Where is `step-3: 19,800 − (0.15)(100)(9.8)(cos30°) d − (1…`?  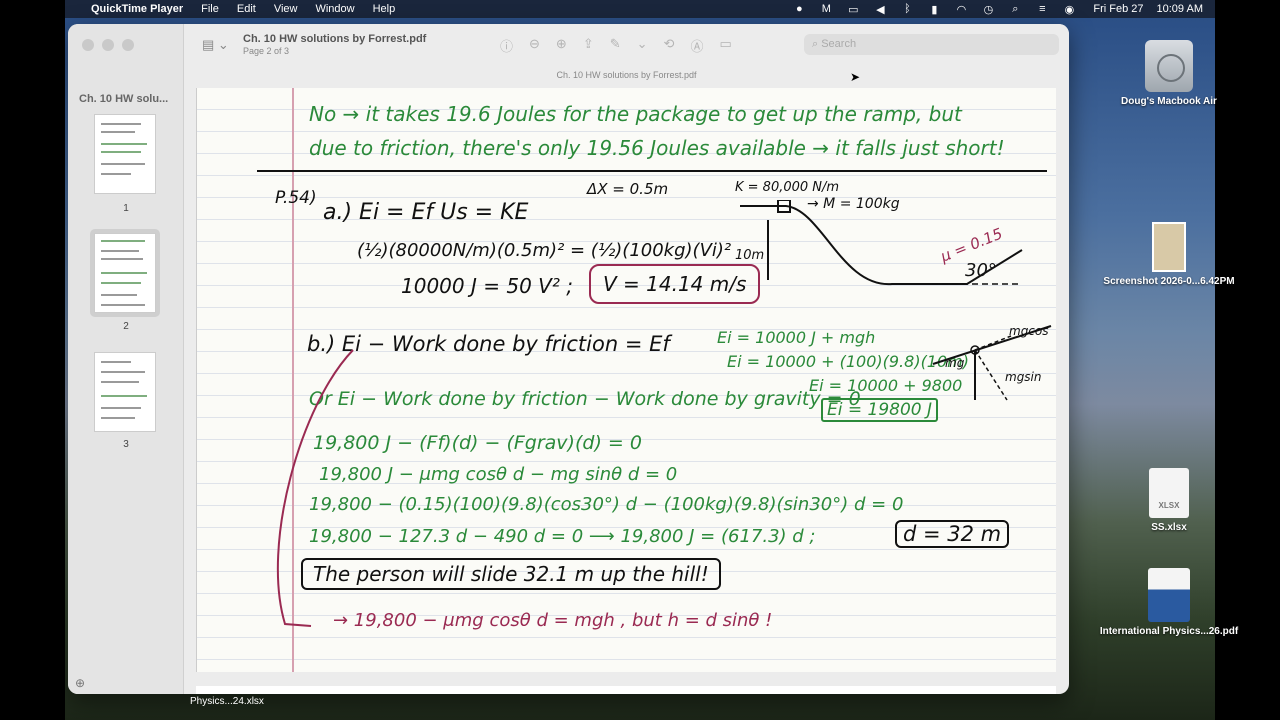 step-3: 19,800 − (0.15)(100)(9.8)(cos30°) d − (1… is located at coordinates (606, 504).